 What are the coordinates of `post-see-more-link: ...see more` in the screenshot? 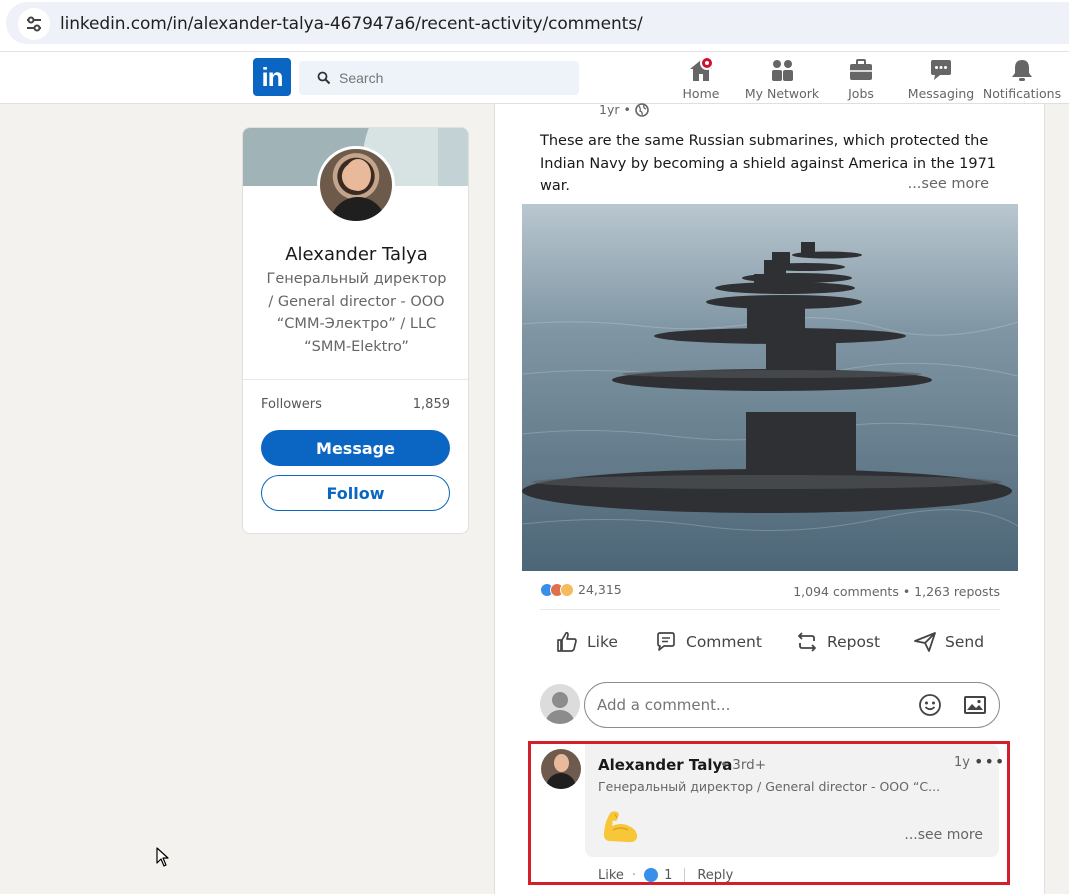 It's located at (946, 184).